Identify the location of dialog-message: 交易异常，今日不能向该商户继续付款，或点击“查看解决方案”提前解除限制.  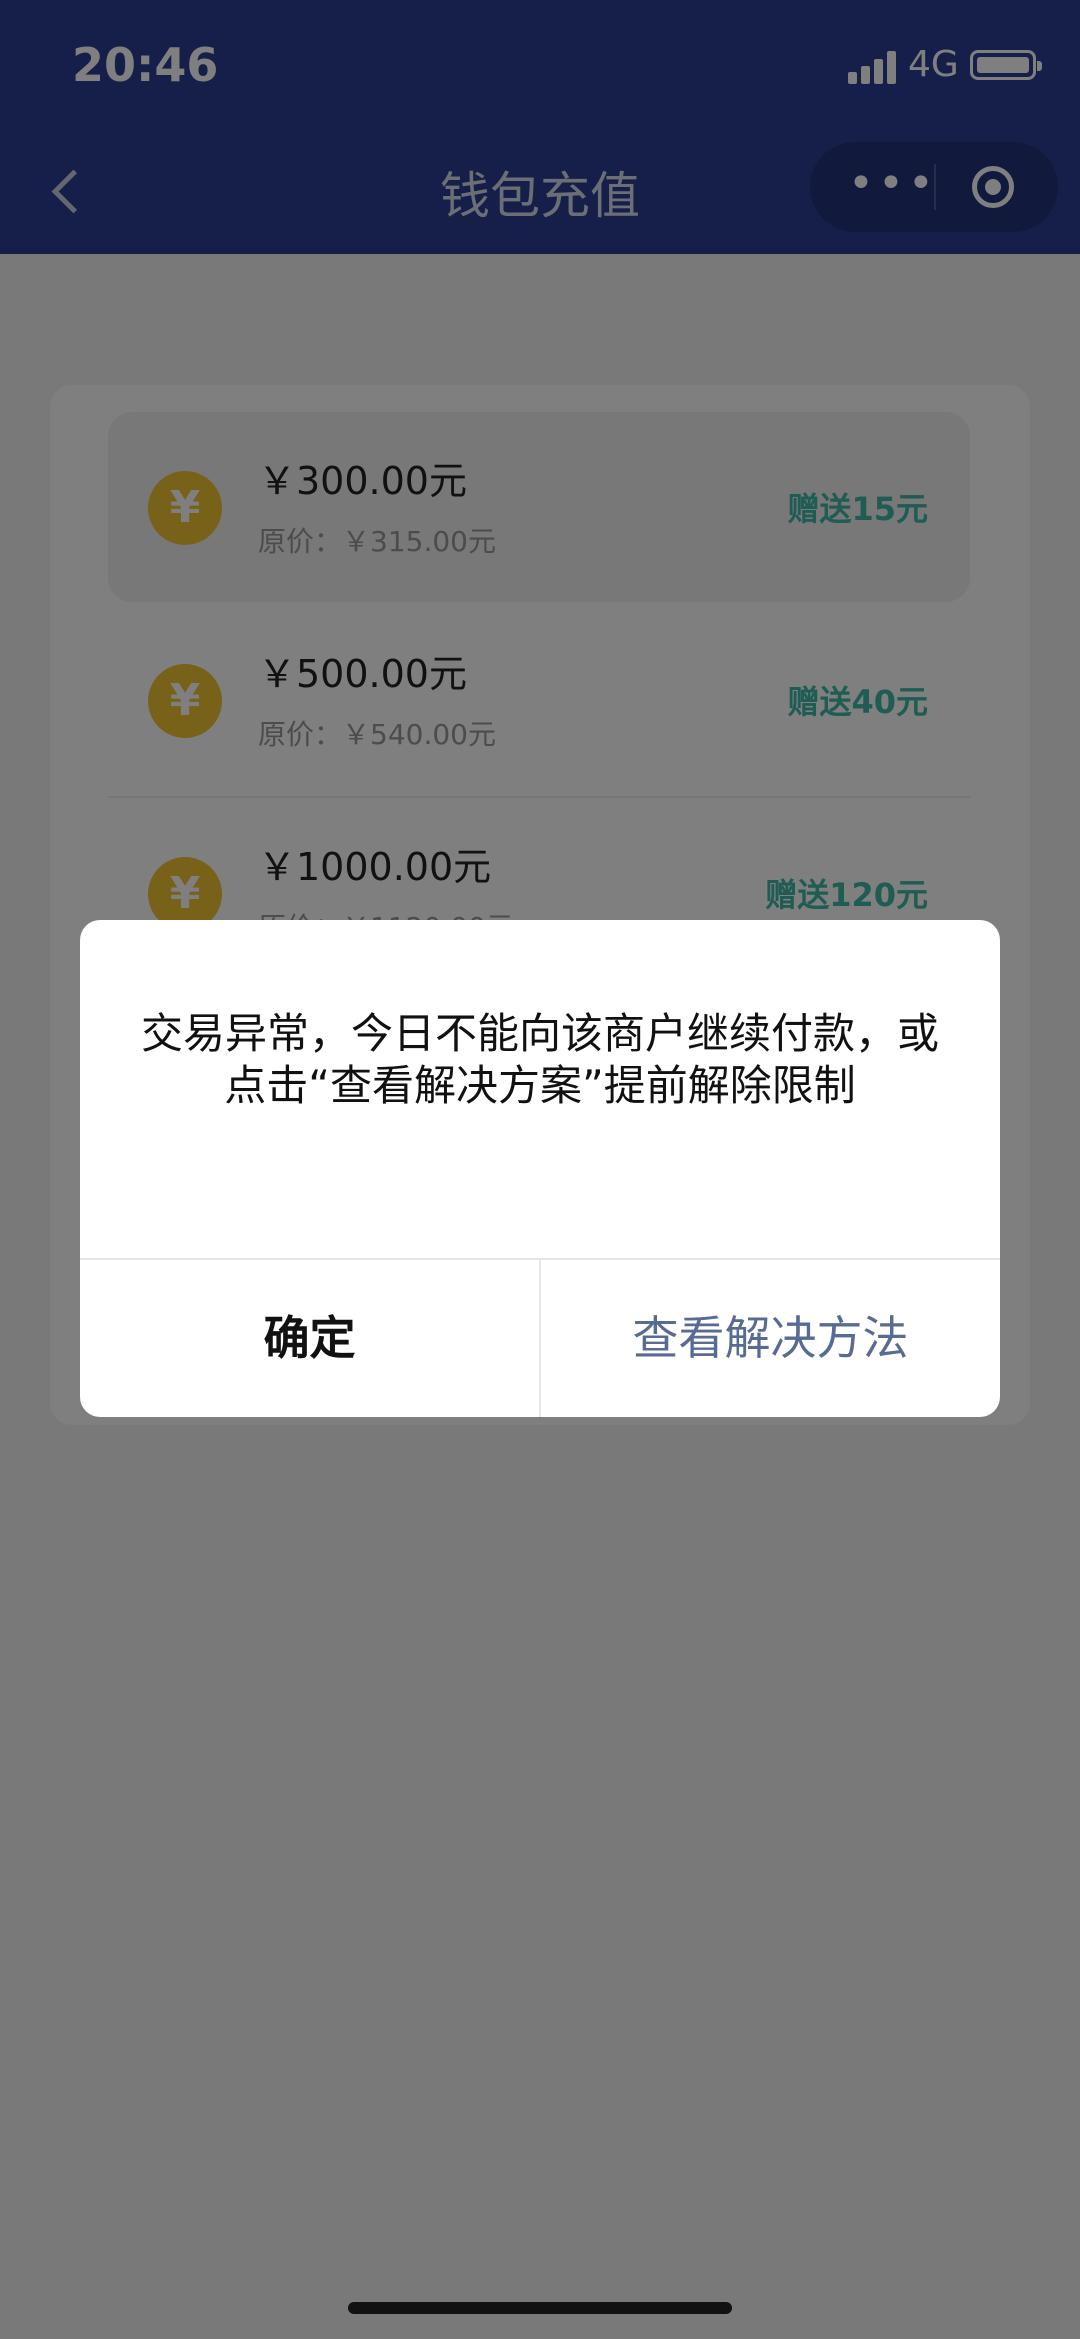
(539, 1059).